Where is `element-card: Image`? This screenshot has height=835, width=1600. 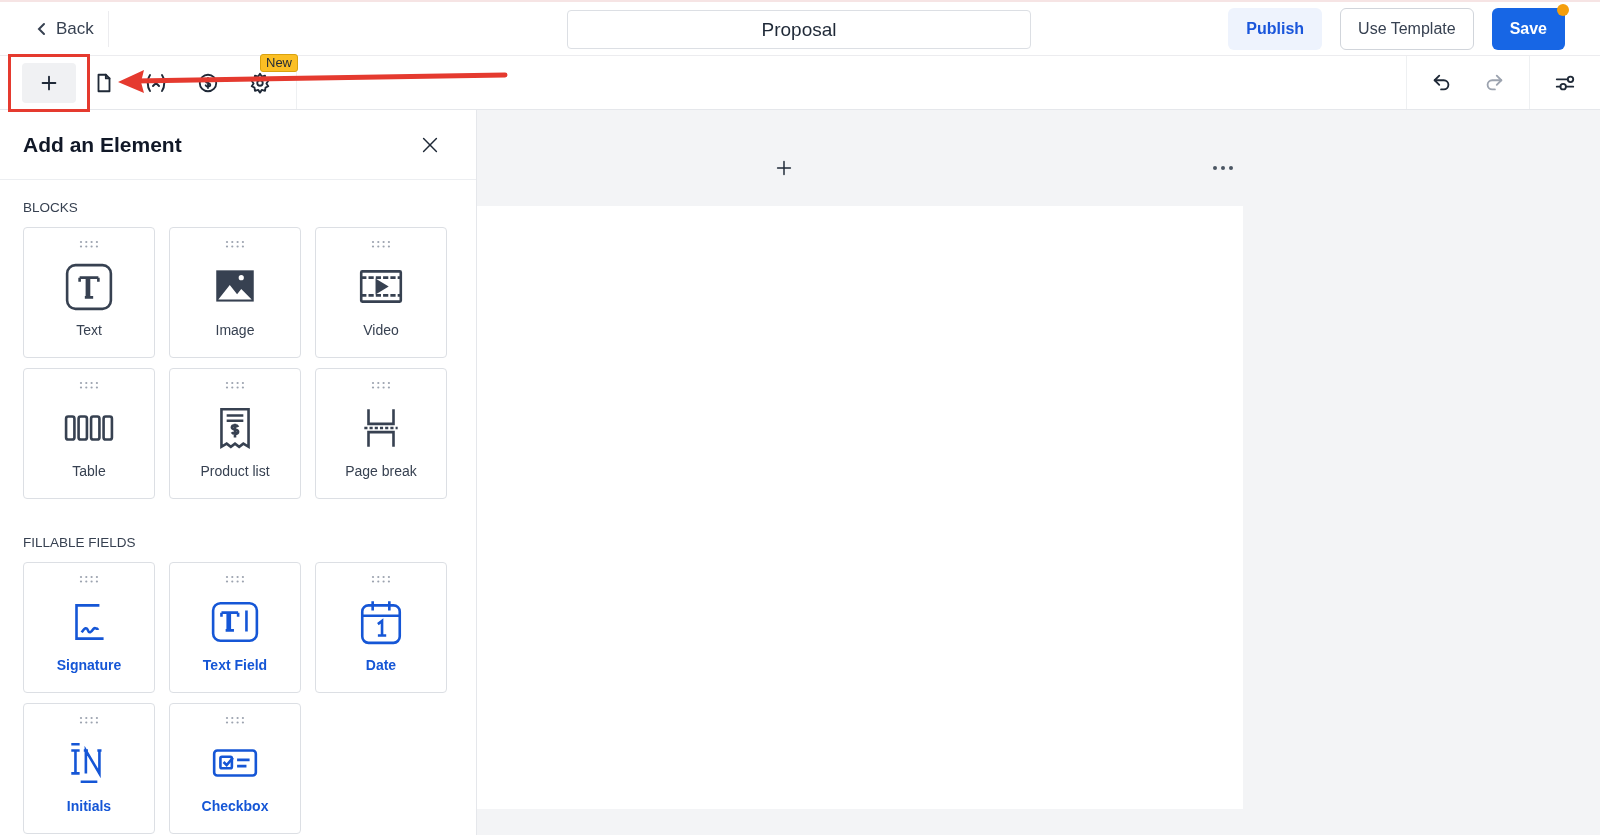 element-card: Image is located at coordinates (235, 292).